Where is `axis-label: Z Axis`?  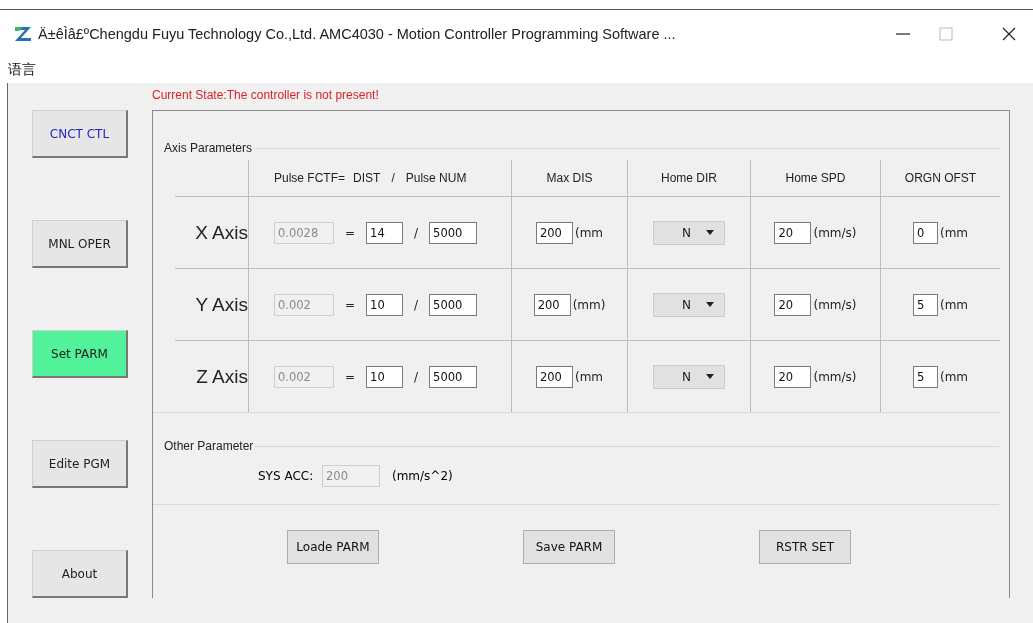 axis-label: Z Axis is located at coordinates (222, 376).